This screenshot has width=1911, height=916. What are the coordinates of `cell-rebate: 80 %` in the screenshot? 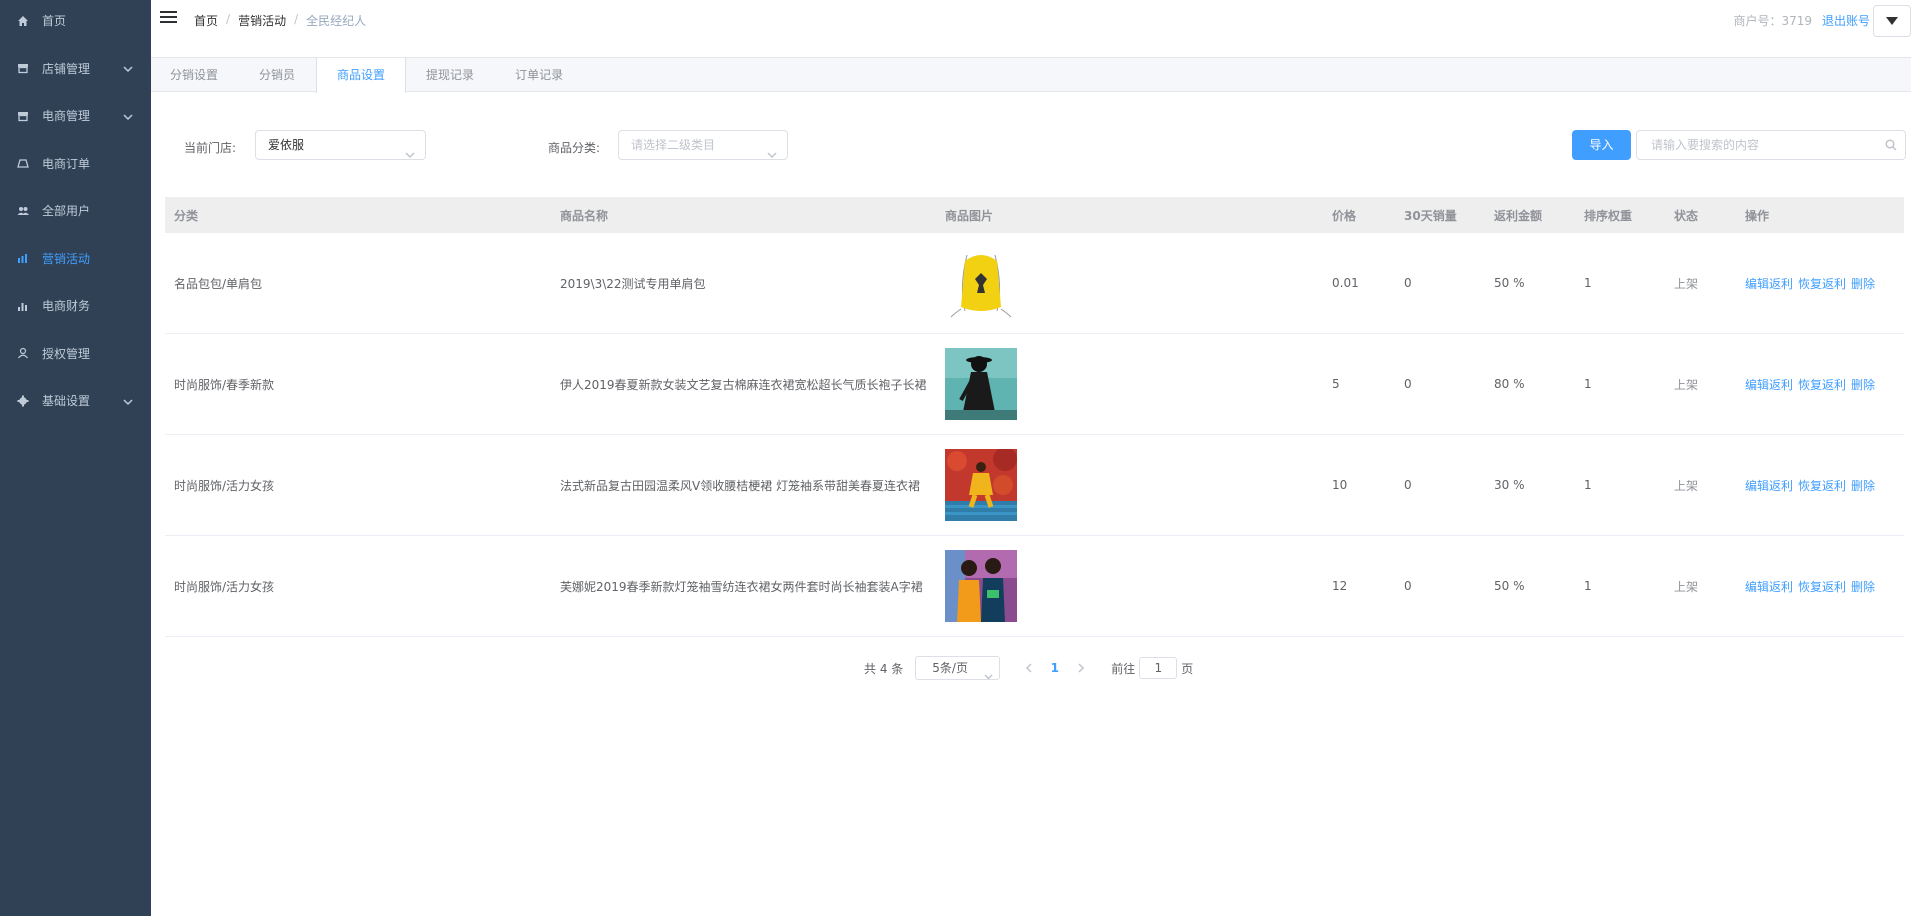 It's located at (1509, 384).